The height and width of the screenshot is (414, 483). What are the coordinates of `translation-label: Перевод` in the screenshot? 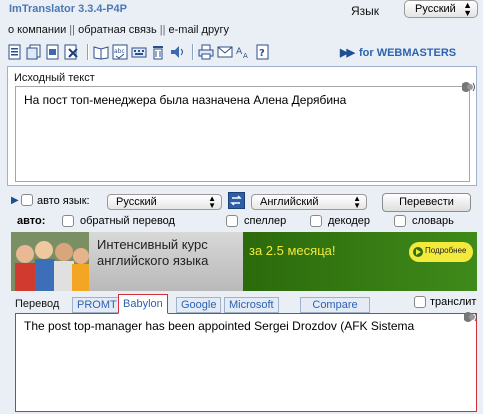 It's located at (37, 304).